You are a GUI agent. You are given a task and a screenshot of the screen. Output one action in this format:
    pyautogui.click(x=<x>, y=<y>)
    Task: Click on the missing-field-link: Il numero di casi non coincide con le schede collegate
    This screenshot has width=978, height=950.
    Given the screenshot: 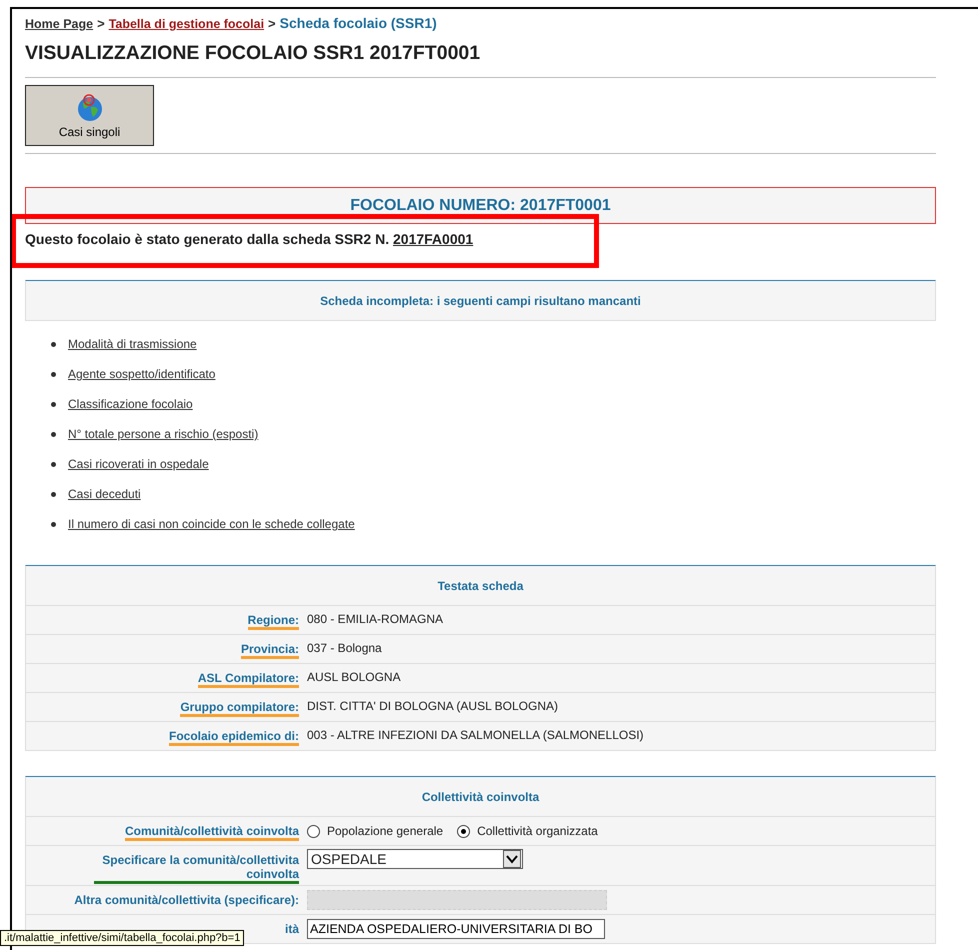 What is the action you would take?
    pyautogui.click(x=211, y=524)
    